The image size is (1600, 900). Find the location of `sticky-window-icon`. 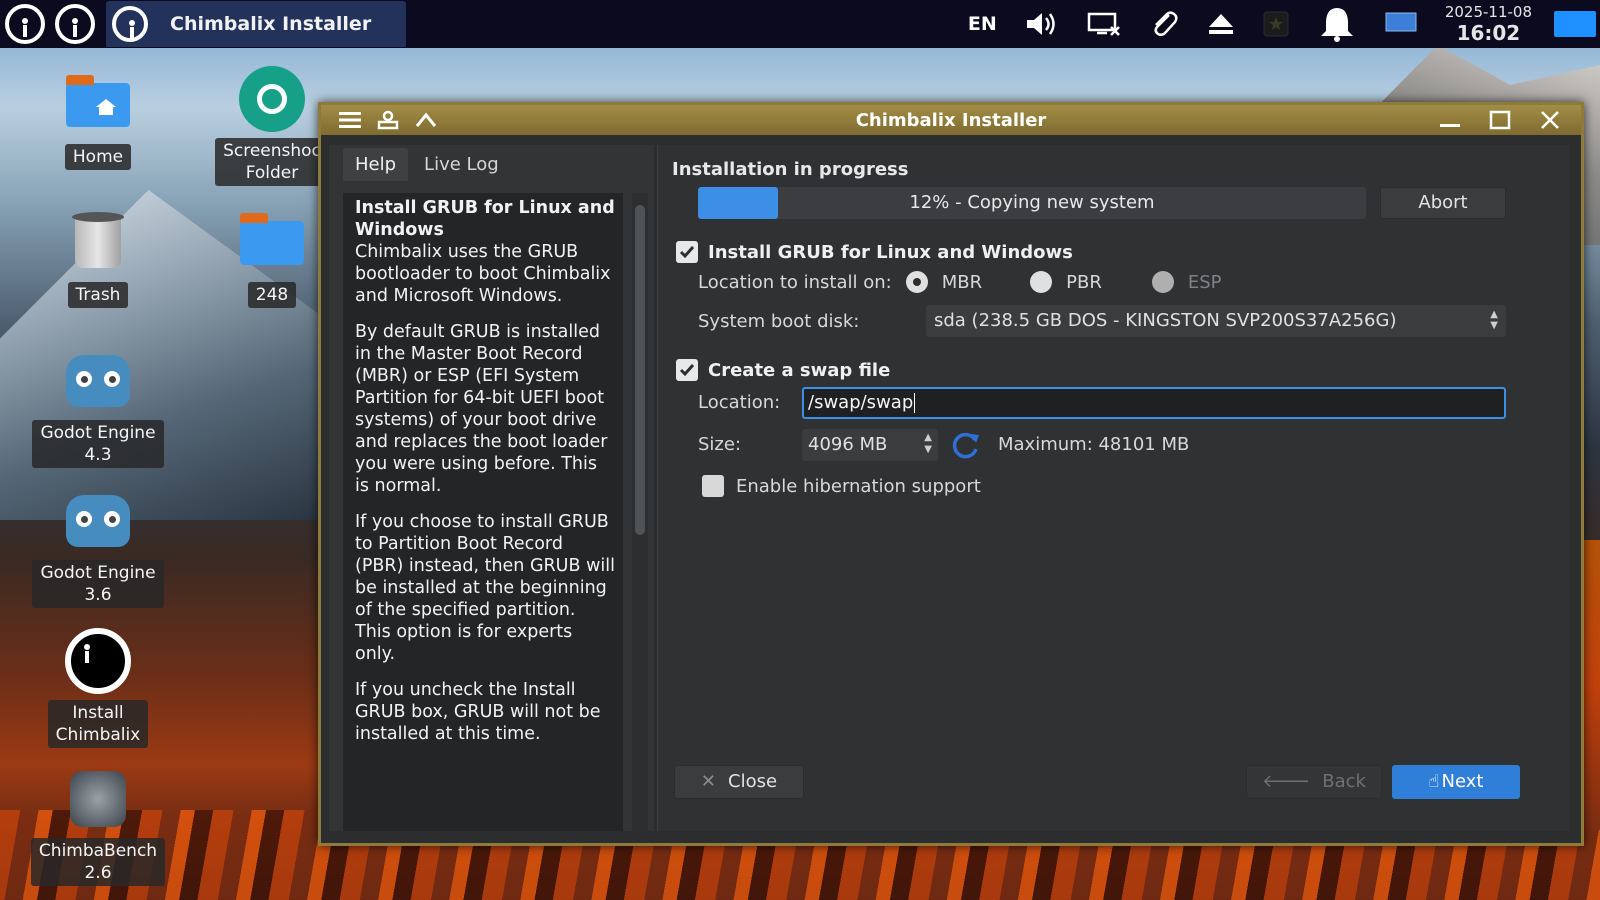

sticky-window-icon is located at coordinates (388, 120).